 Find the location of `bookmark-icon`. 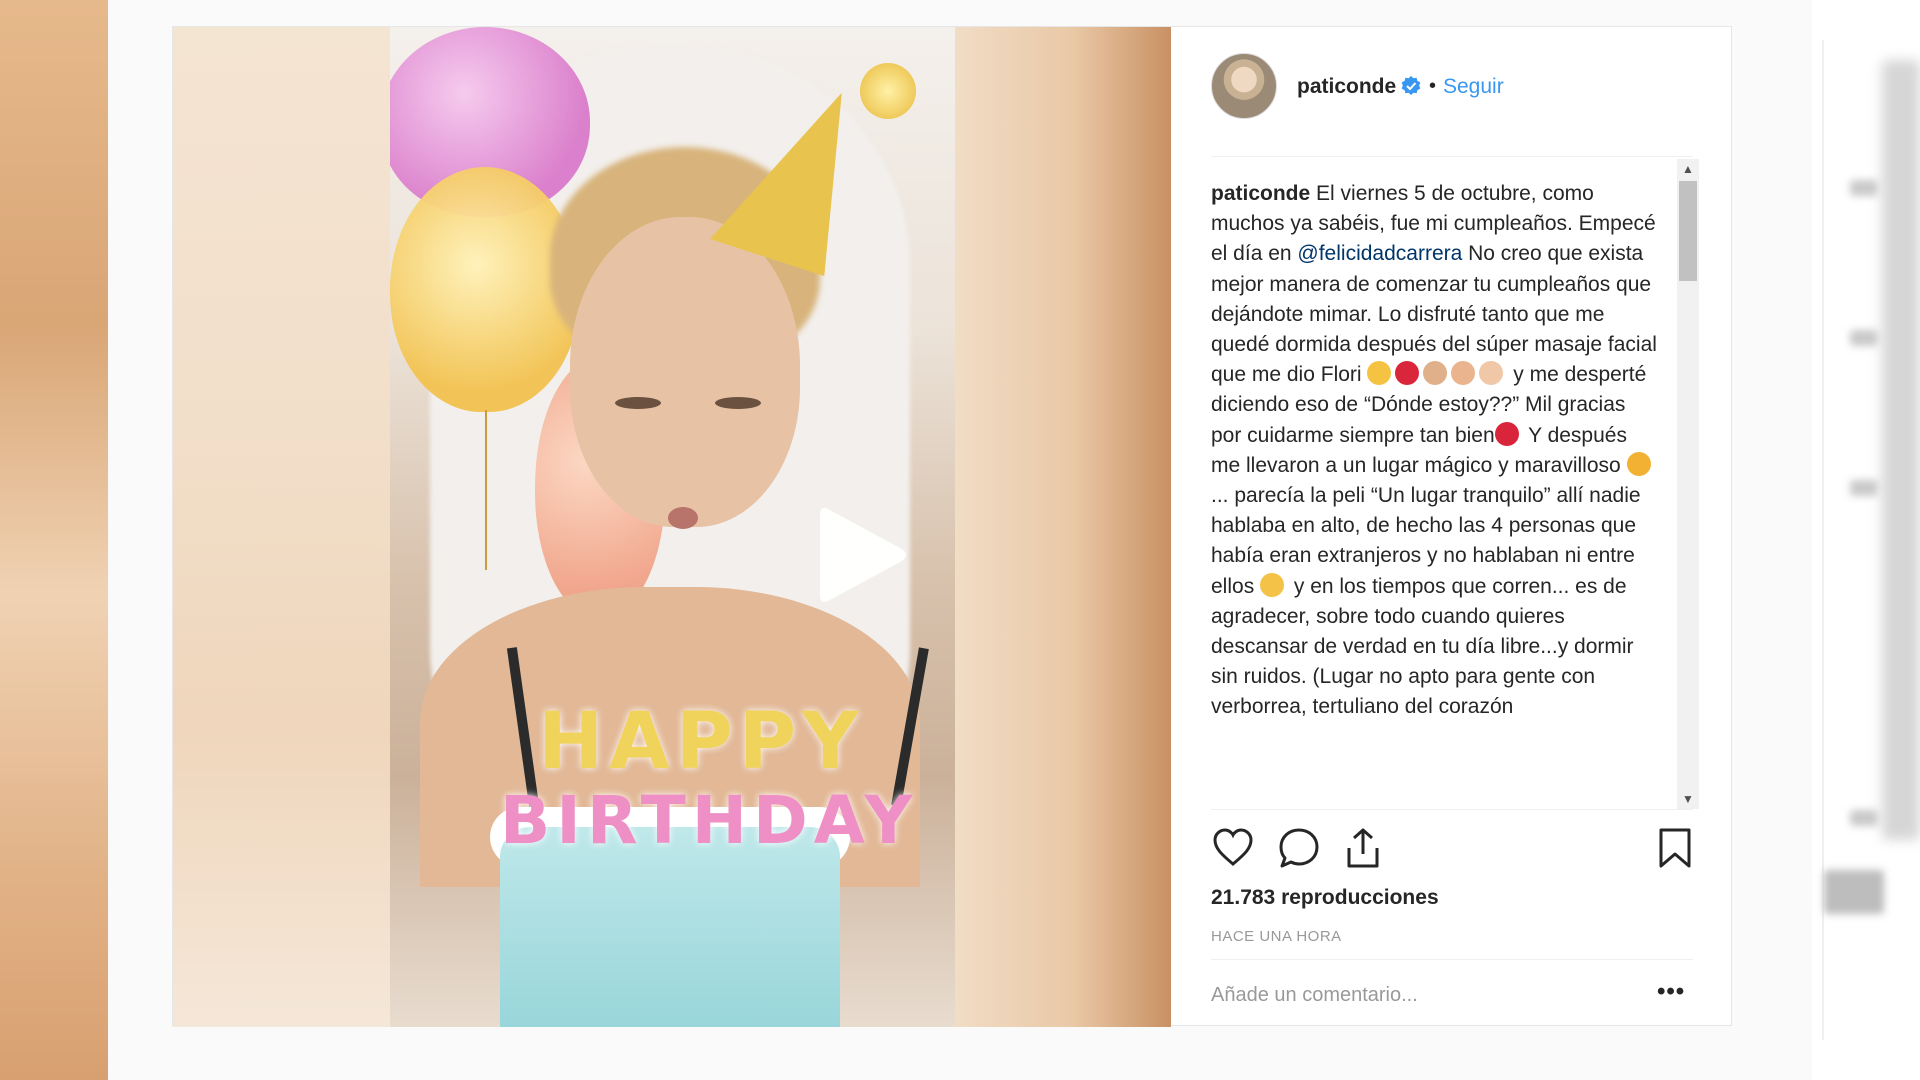

bookmark-icon is located at coordinates (1675, 848).